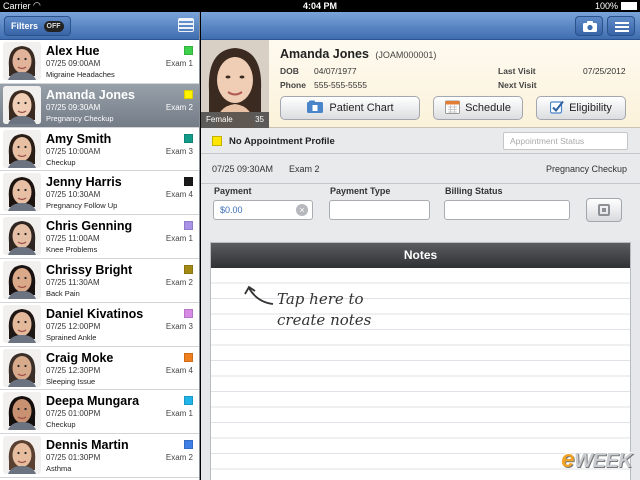  Describe the element at coordinates (507, 210) in the screenshot. I see `billing-status-field` at that location.